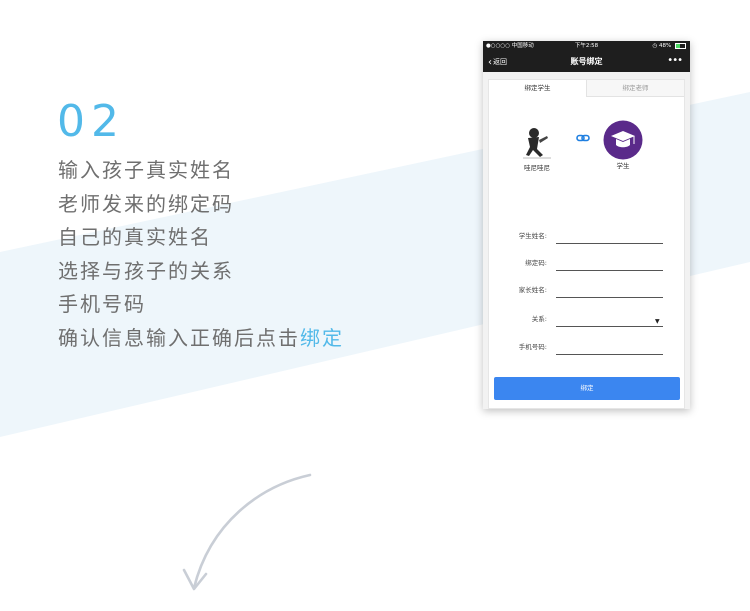 The height and width of the screenshot is (611, 750). Describe the element at coordinates (536, 263) in the screenshot. I see `bind-code-label: 绑定码:` at that location.